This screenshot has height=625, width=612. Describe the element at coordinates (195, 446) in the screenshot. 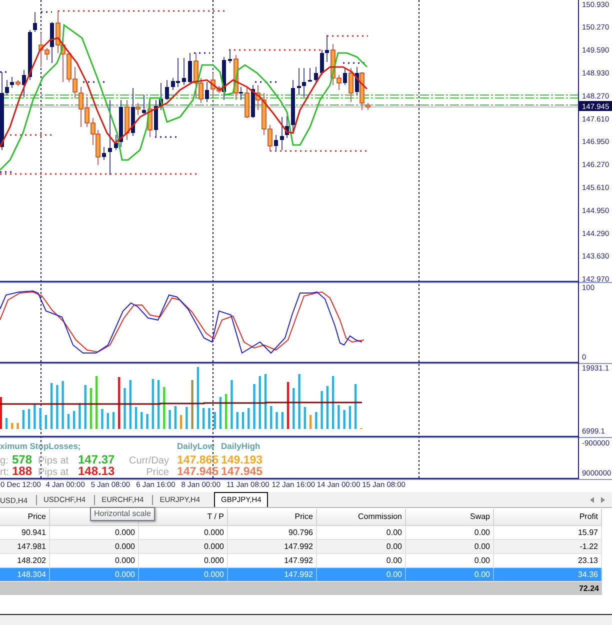

I see `column-title: DailyLow` at that location.